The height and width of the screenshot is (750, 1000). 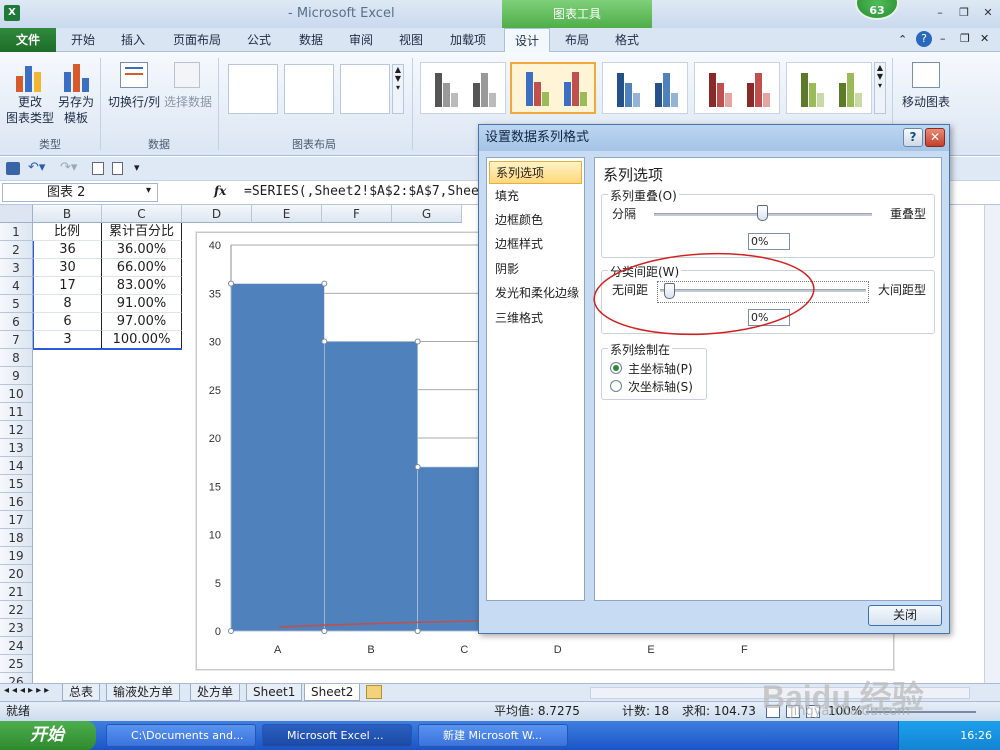 I want to click on row-header: 10, so click(x=16, y=394).